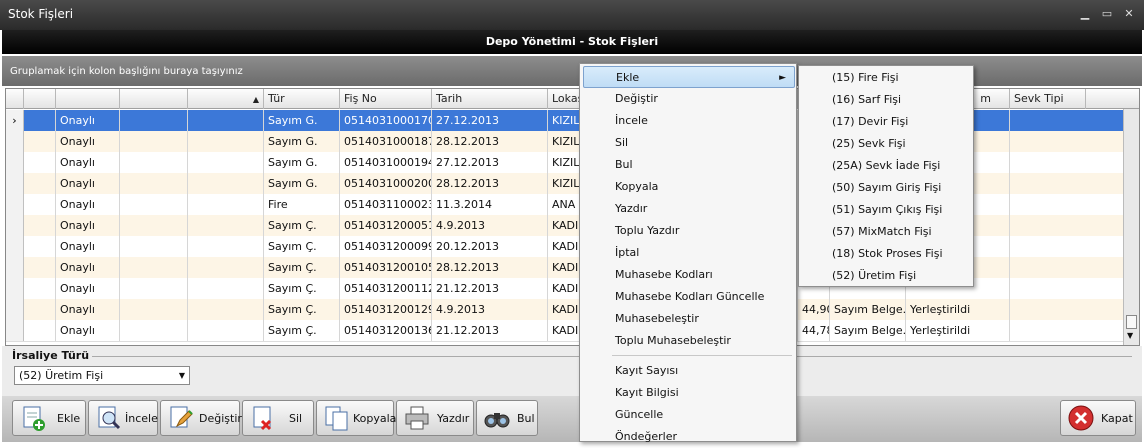 This screenshot has width=1144, height=448. What do you see at coordinates (386, 183) in the screenshot?
I see `cell-fisno: 0514031000200` at bounding box center [386, 183].